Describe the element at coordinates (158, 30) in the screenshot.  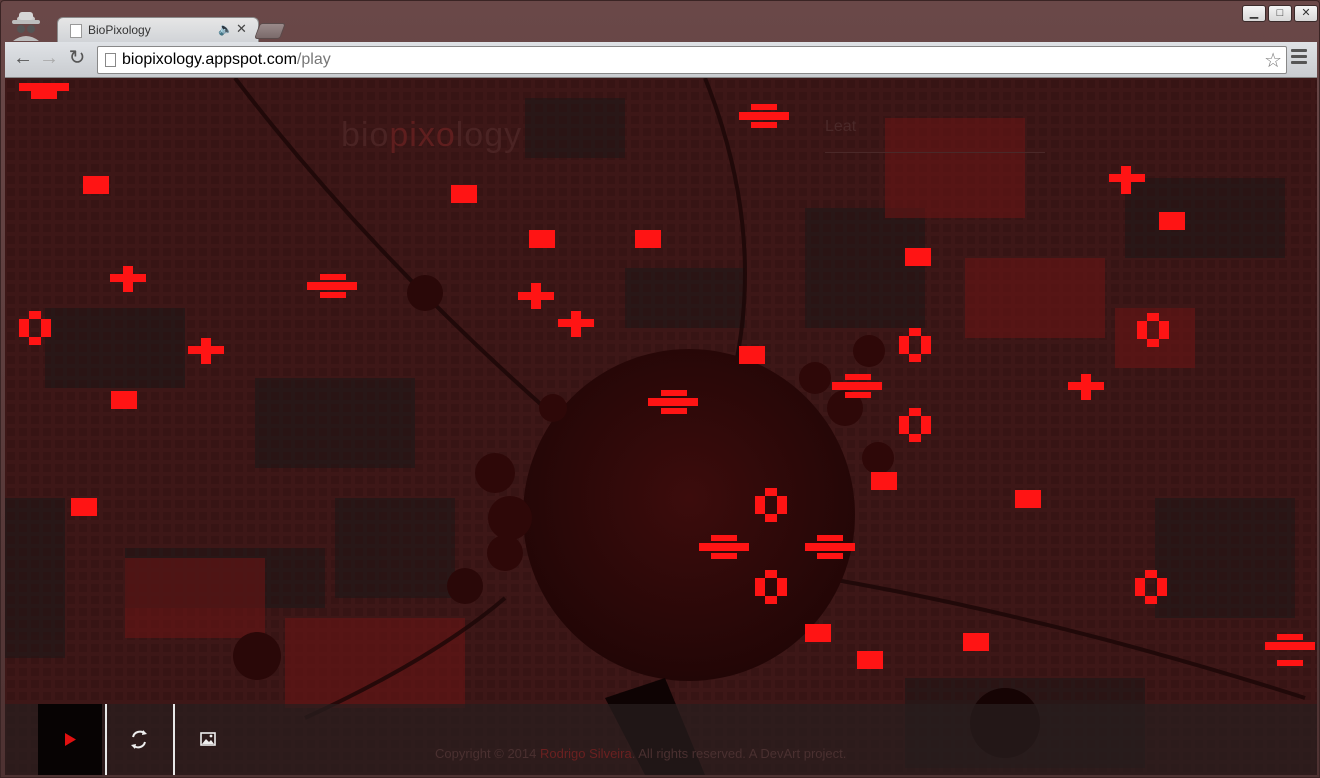
I see `tab-biopixology: BioPixology 🔈 ✕` at that location.